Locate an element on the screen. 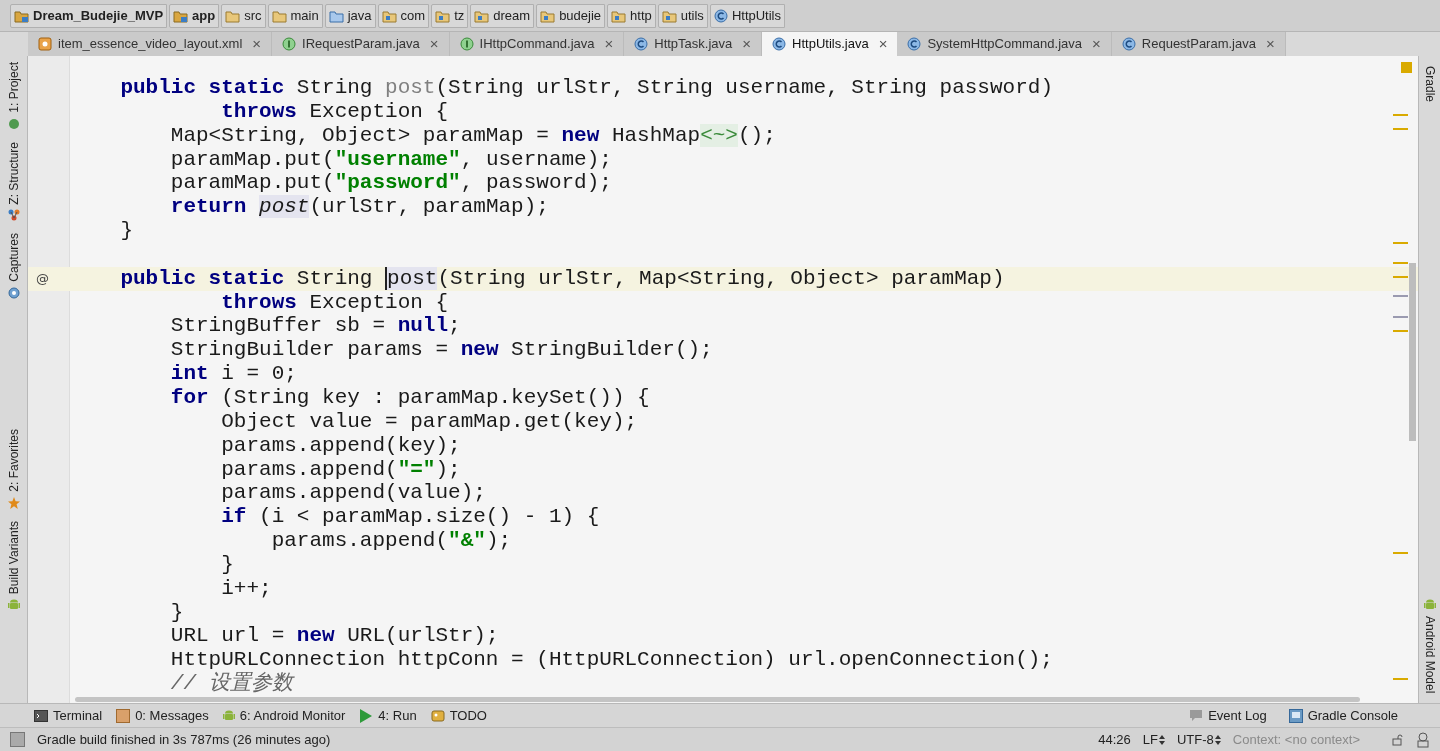 This screenshot has width=1440, height=751. tool-window-tab: 1: Project is located at coordinates (13, 96).